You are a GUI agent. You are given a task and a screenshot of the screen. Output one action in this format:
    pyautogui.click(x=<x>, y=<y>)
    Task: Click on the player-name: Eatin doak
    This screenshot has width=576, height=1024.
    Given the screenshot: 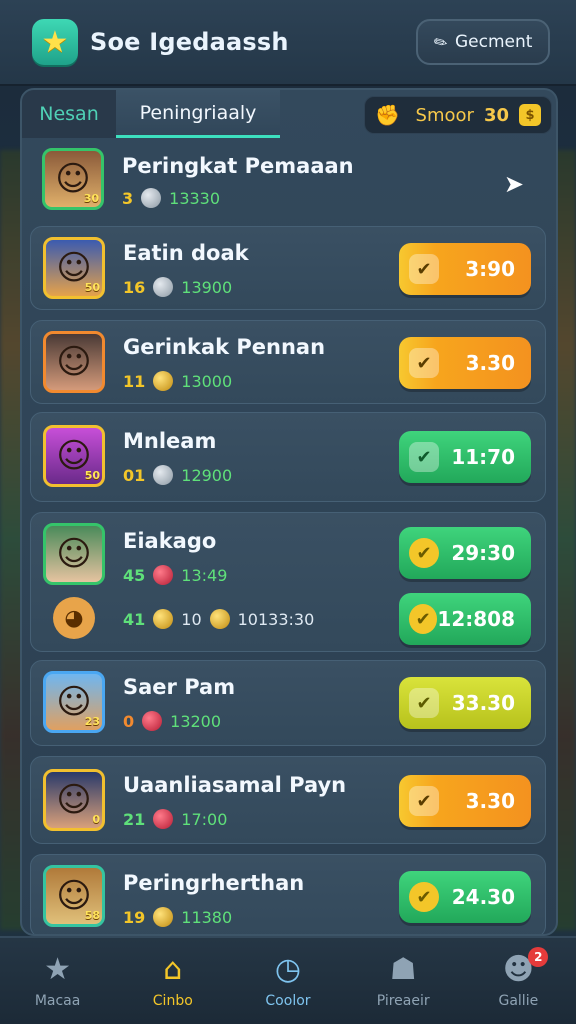 What is the action you would take?
    pyautogui.click(x=186, y=253)
    